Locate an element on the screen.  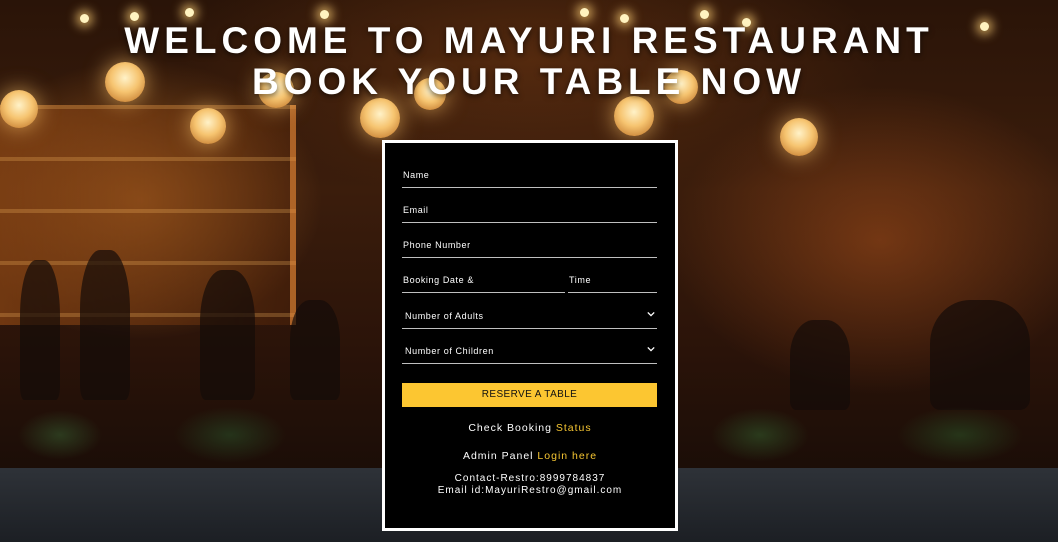
adults-select: Number of Adults is located at coordinates (529, 317).